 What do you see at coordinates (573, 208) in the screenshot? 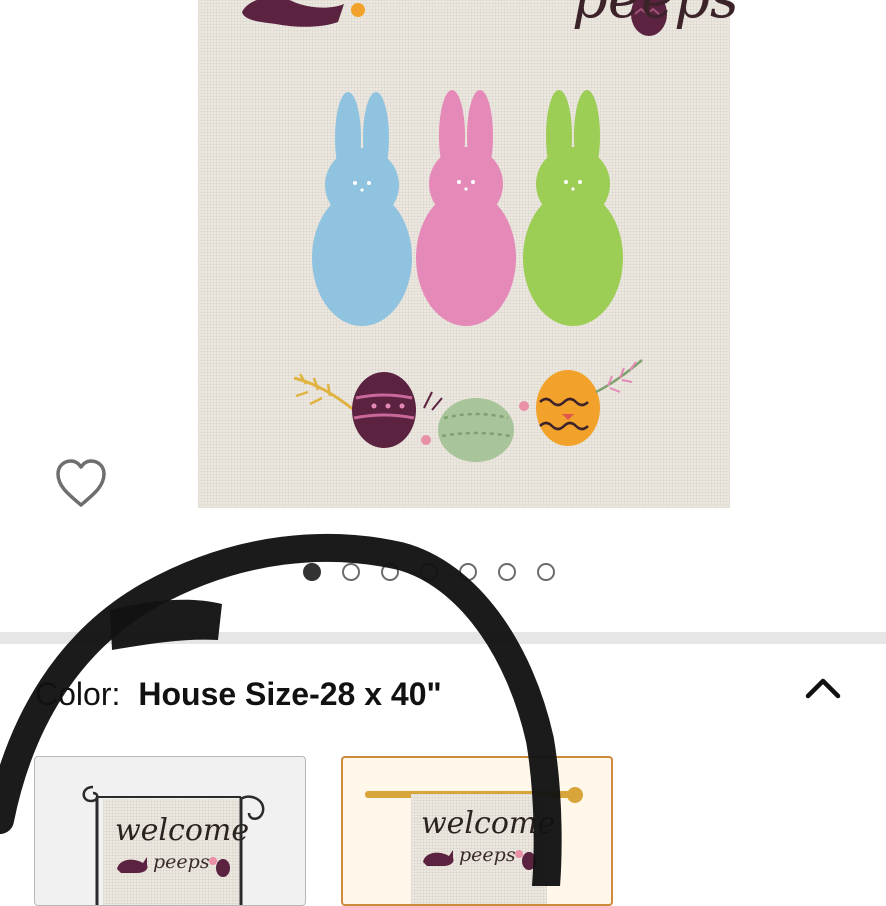
I see `green-bunny` at bounding box center [573, 208].